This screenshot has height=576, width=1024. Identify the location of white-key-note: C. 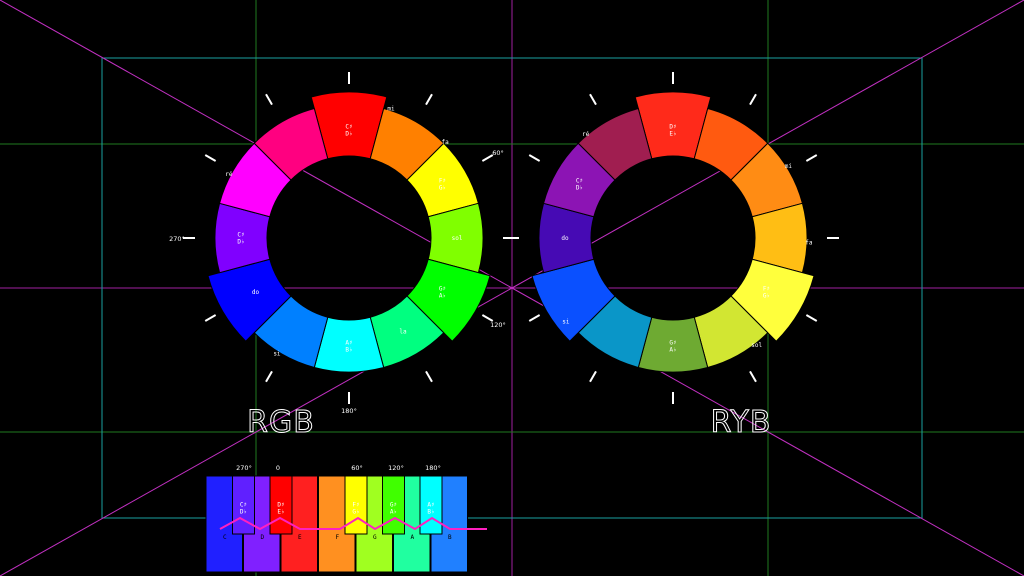
(225, 537).